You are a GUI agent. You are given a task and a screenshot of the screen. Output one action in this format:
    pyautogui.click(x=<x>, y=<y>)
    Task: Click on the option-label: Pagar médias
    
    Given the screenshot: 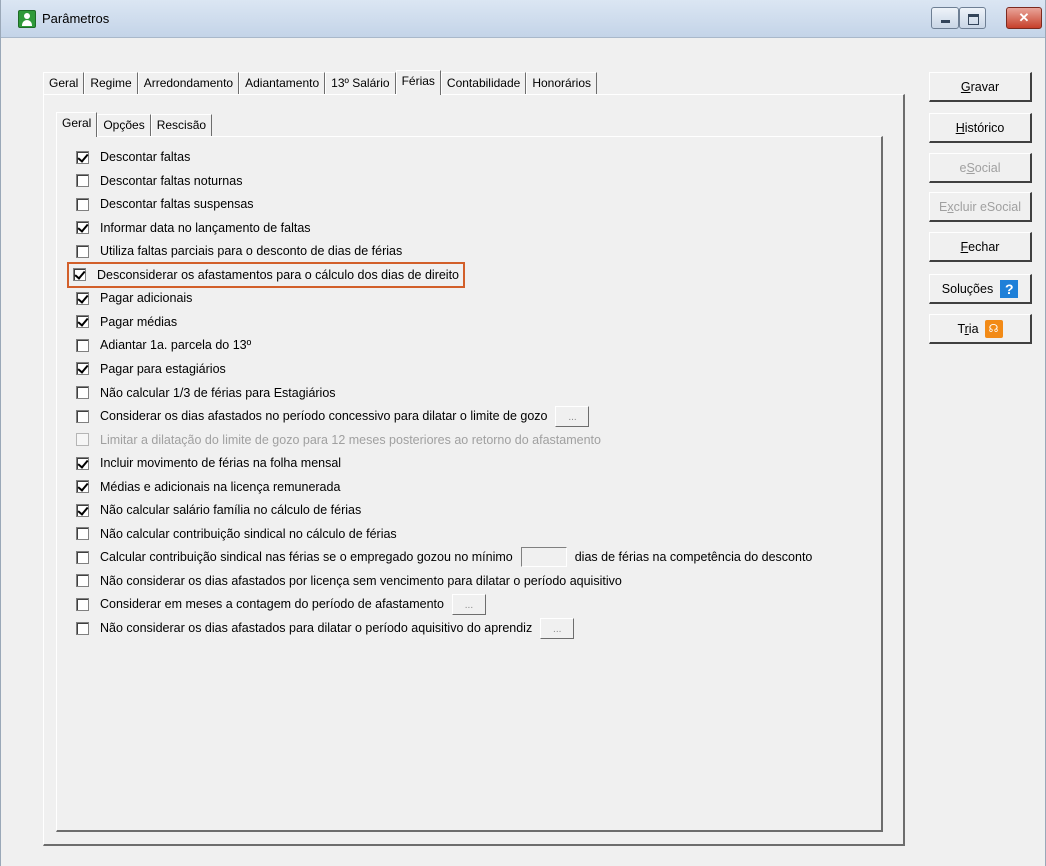 What is the action you would take?
    pyautogui.click(x=139, y=321)
    